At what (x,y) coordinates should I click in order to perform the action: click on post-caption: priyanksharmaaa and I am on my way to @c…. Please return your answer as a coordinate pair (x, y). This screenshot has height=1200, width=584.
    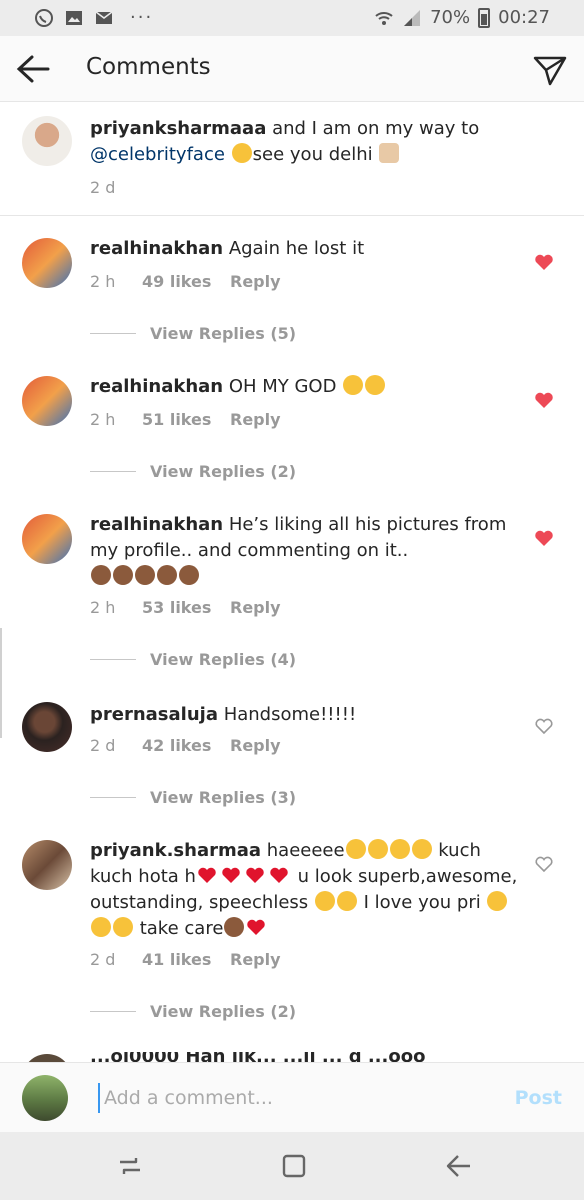
    Looking at the image, I should click on (292, 159).